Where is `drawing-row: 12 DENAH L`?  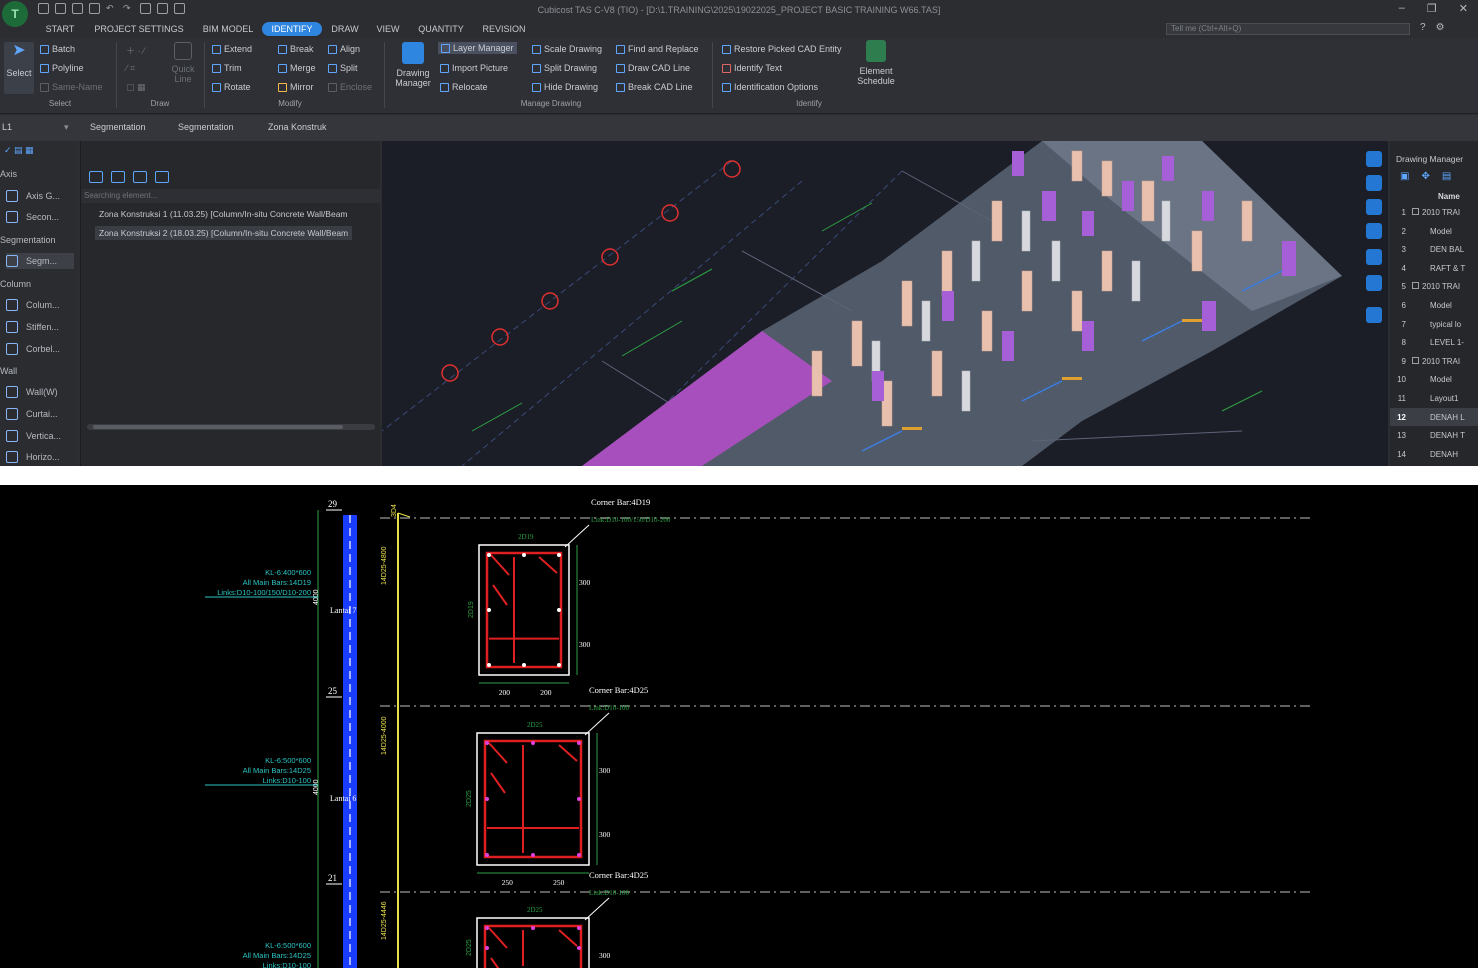 drawing-row: 12 DENAH L is located at coordinates (1434, 416).